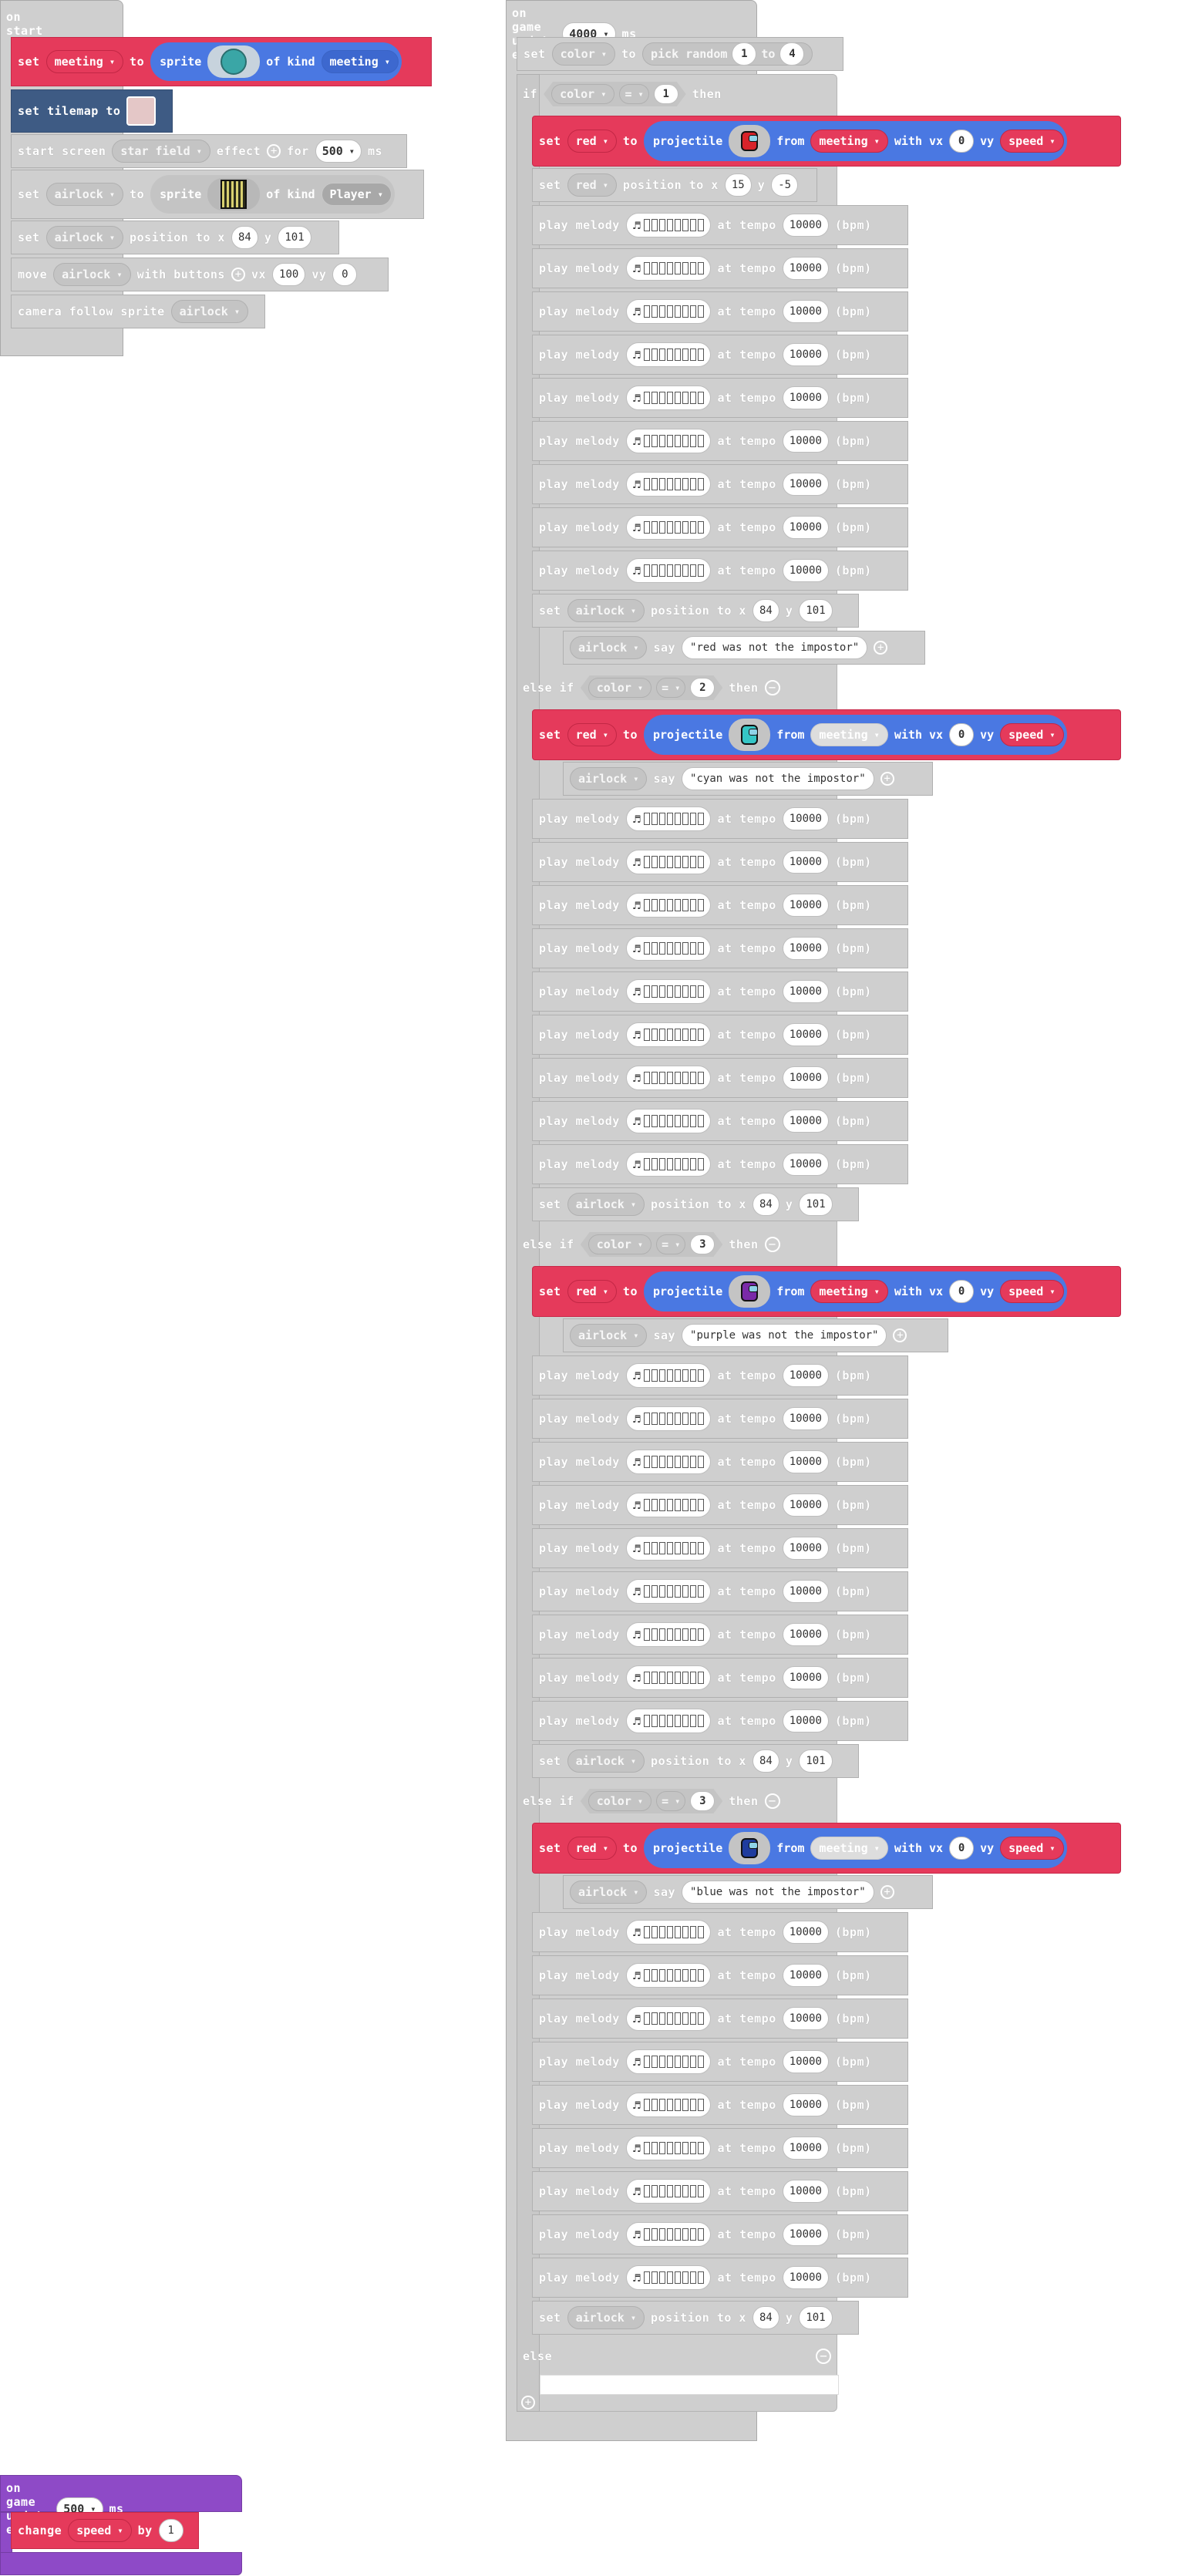 The image size is (1202, 2576). Describe the element at coordinates (338, 151) in the screenshot. I see `duration-dropdown: 500` at that location.